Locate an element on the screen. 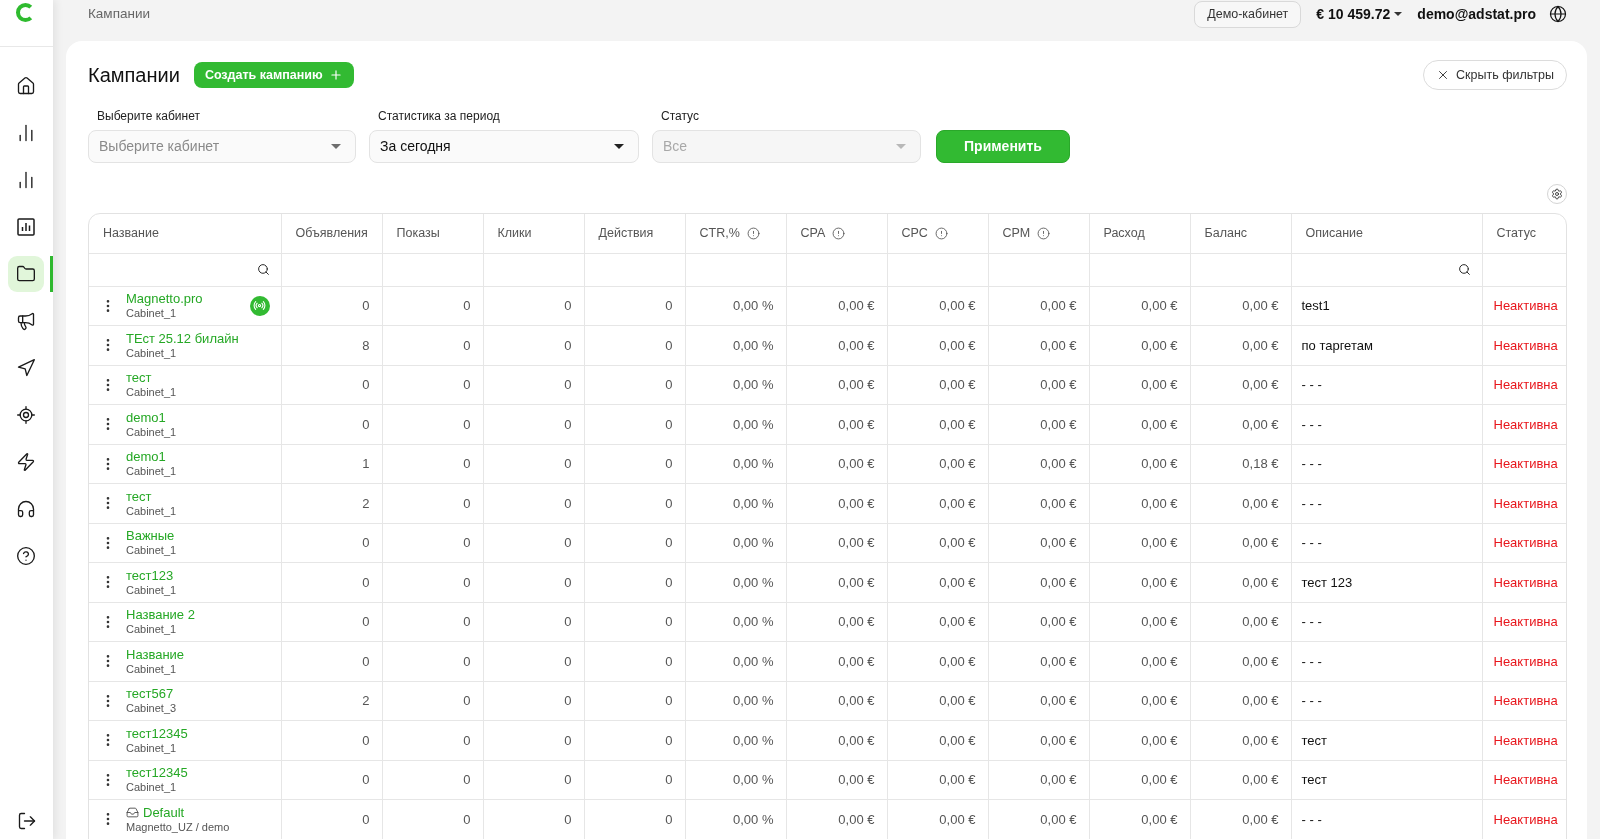 Image resolution: width=1600 pixels, height=839 pixels. table-settings-button is located at coordinates (1557, 194).